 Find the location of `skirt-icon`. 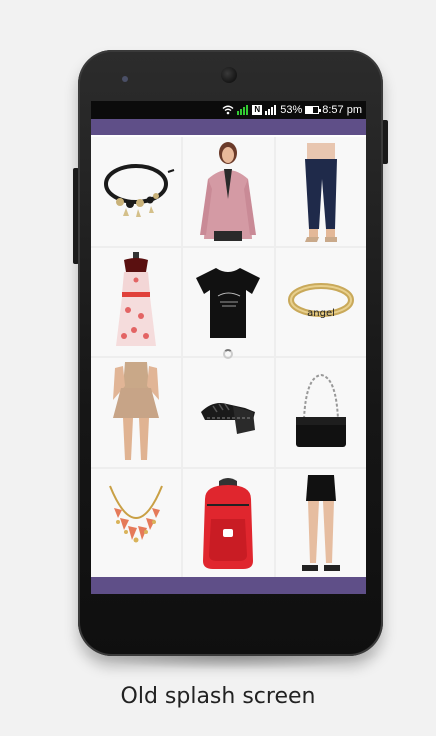

skirt-icon is located at coordinates (136, 411).